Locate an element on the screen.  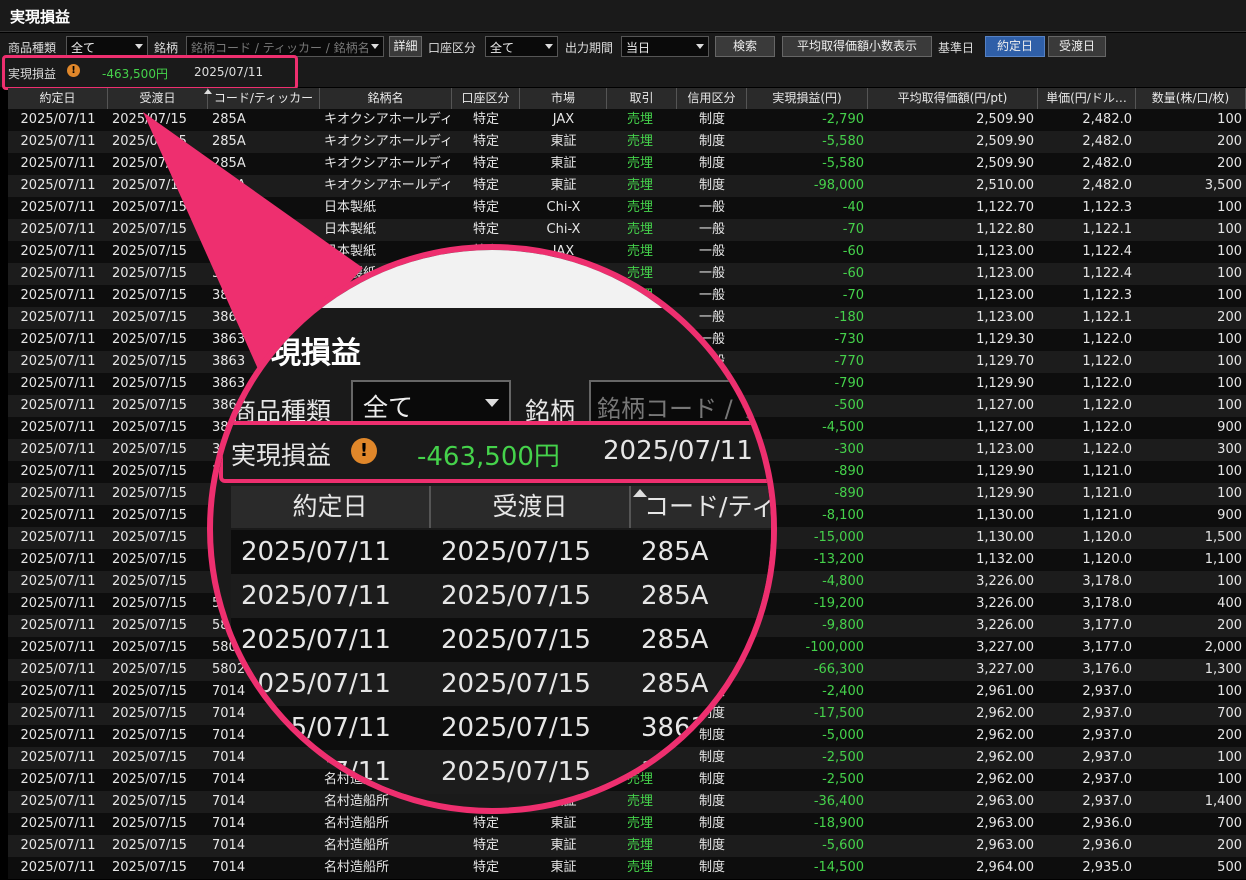
zoom-column-header: 受渡日 is located at coordinates (531, 507).